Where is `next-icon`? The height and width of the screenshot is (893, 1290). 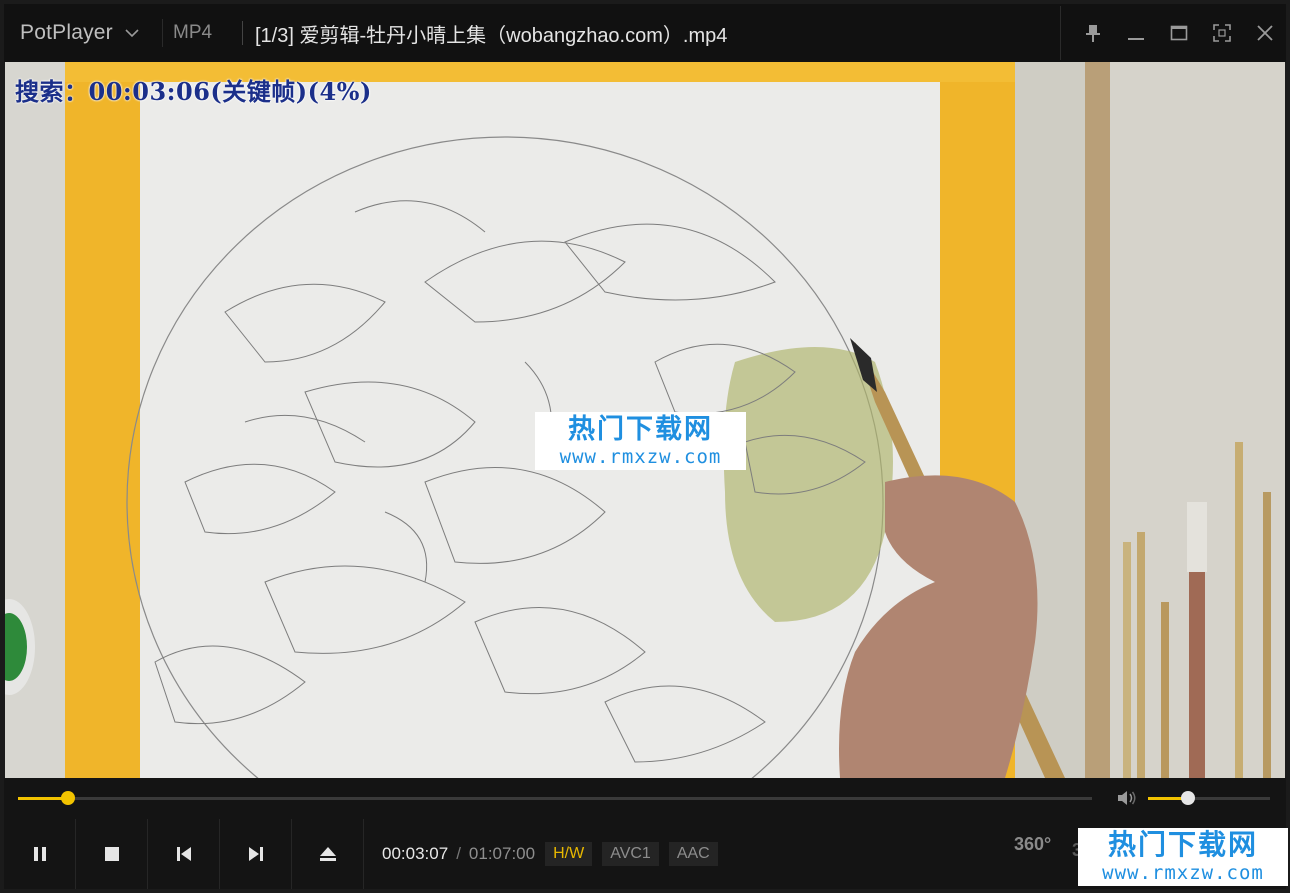
next-icon is located at coordinates (255, 853).